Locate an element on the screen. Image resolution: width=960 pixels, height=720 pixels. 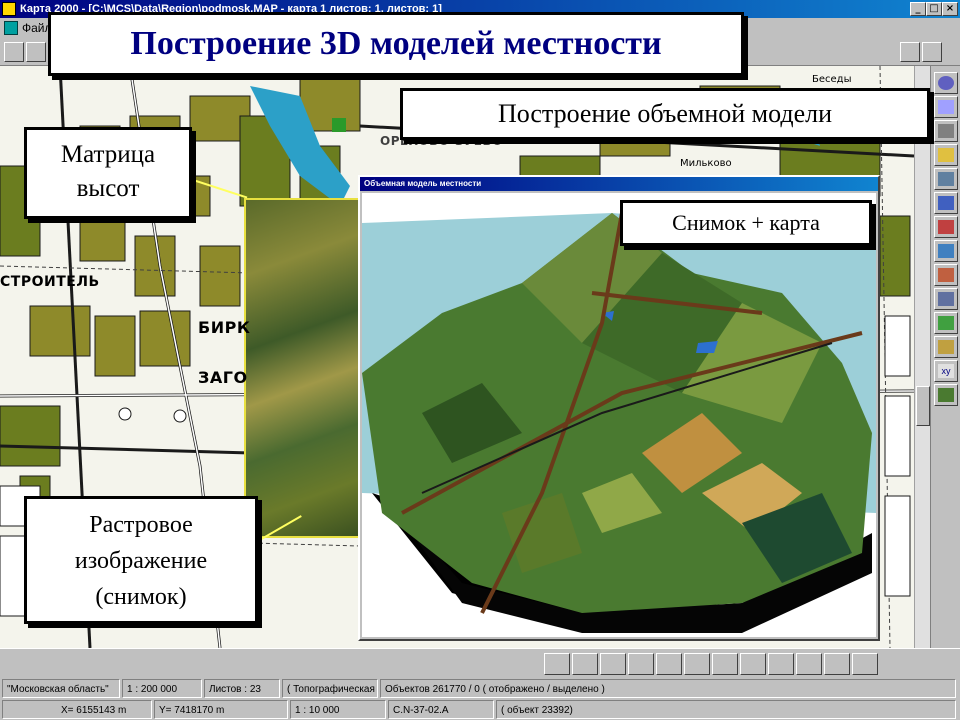
bottom-tool-6-button is located at coordinates (697, 664).